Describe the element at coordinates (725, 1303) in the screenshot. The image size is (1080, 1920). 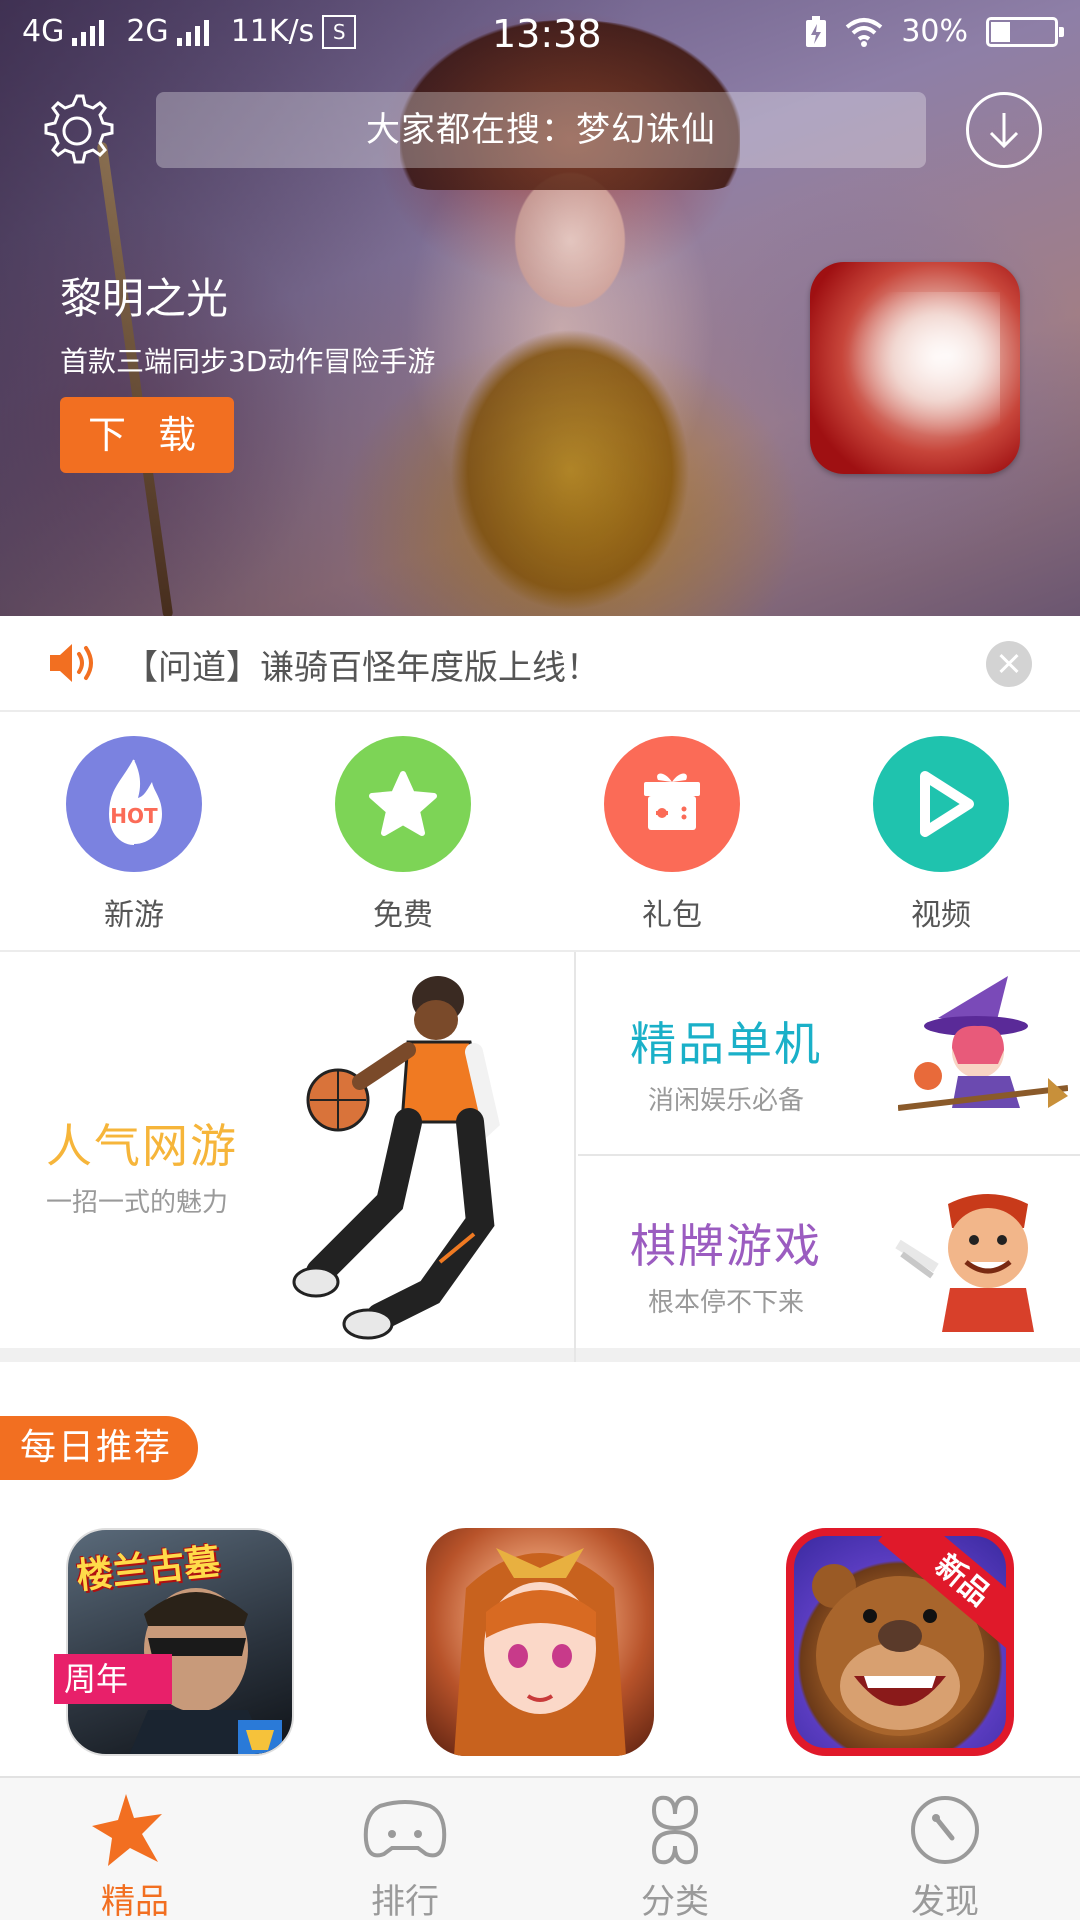
I see `feature-subtitle: 根本停不下来` at that location.